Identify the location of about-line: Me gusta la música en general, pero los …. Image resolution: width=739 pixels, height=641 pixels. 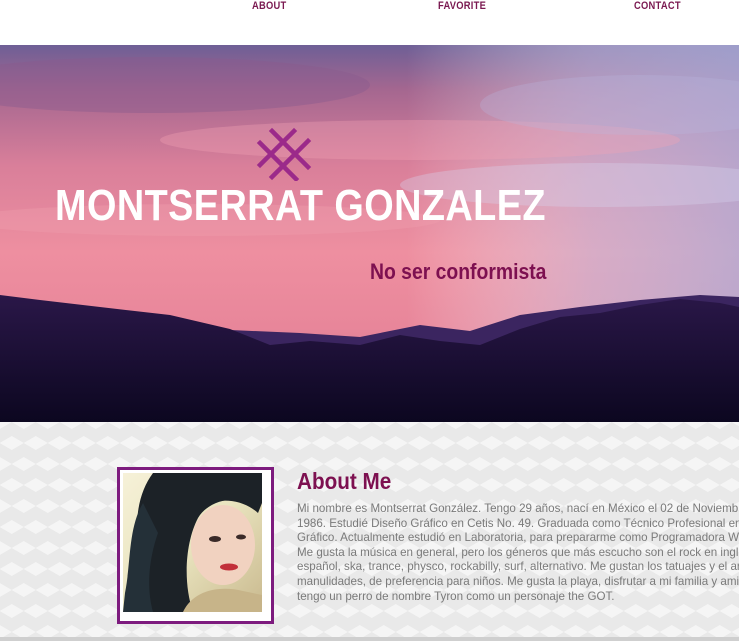
(518, 552).